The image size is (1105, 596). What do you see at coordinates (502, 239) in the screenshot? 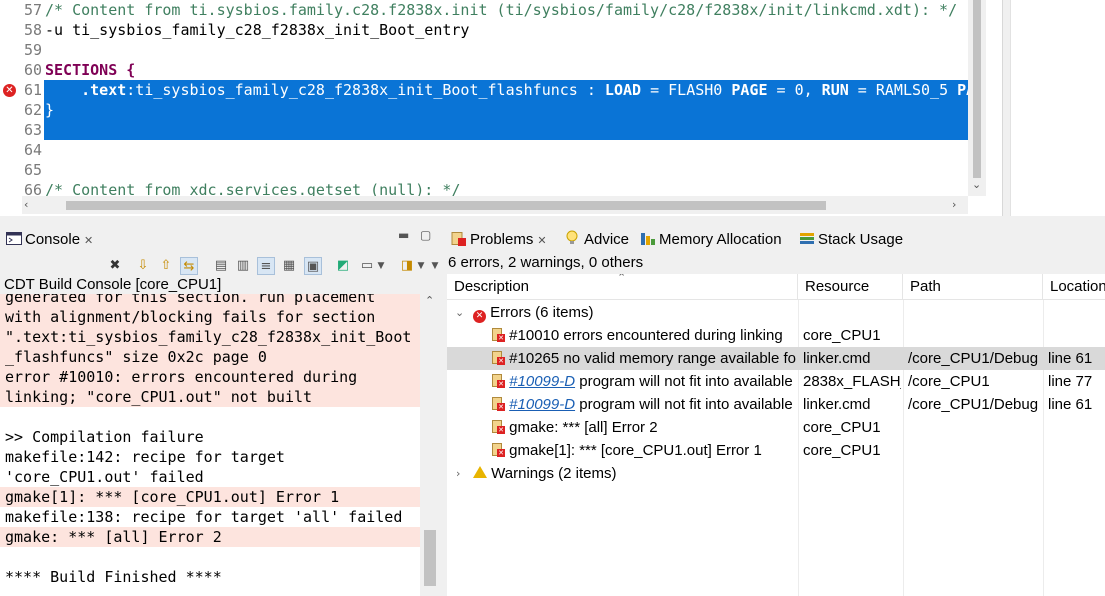
I see `tab-label: Problems` at bounding box center [502, 239].